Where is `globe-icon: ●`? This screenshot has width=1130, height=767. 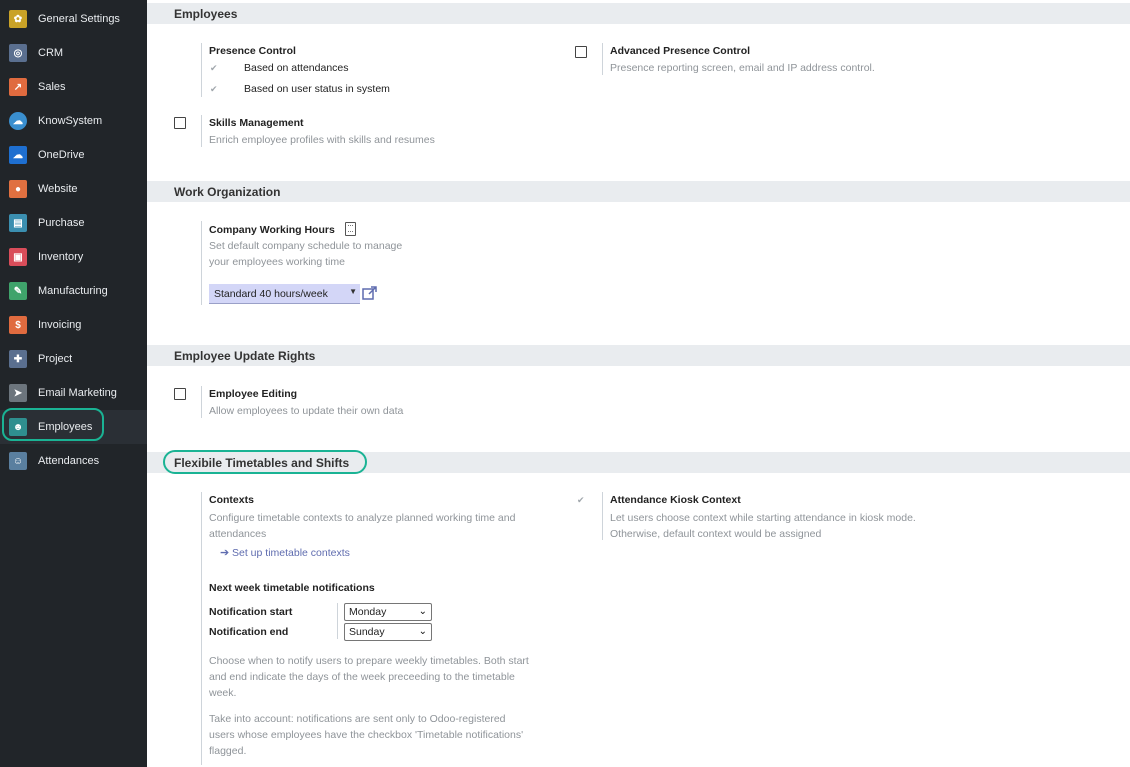
globe-icon: ● is located at coordinates (18, 189).